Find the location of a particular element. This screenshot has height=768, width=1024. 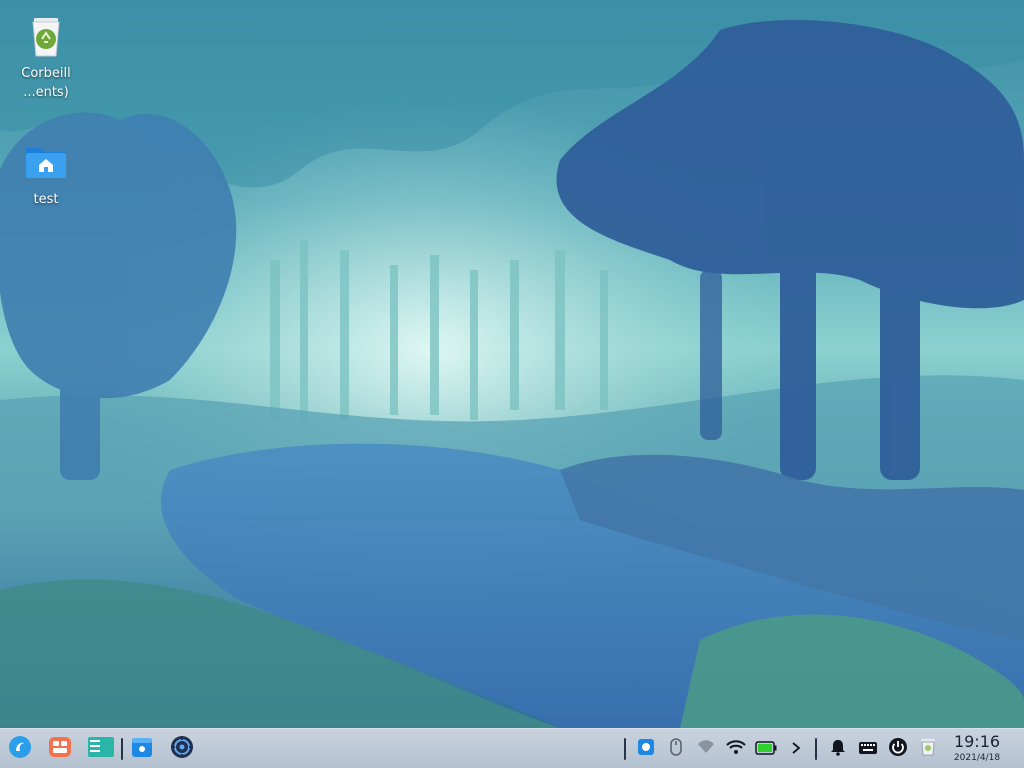

app-store-icon is located at coordinates (142, 749).